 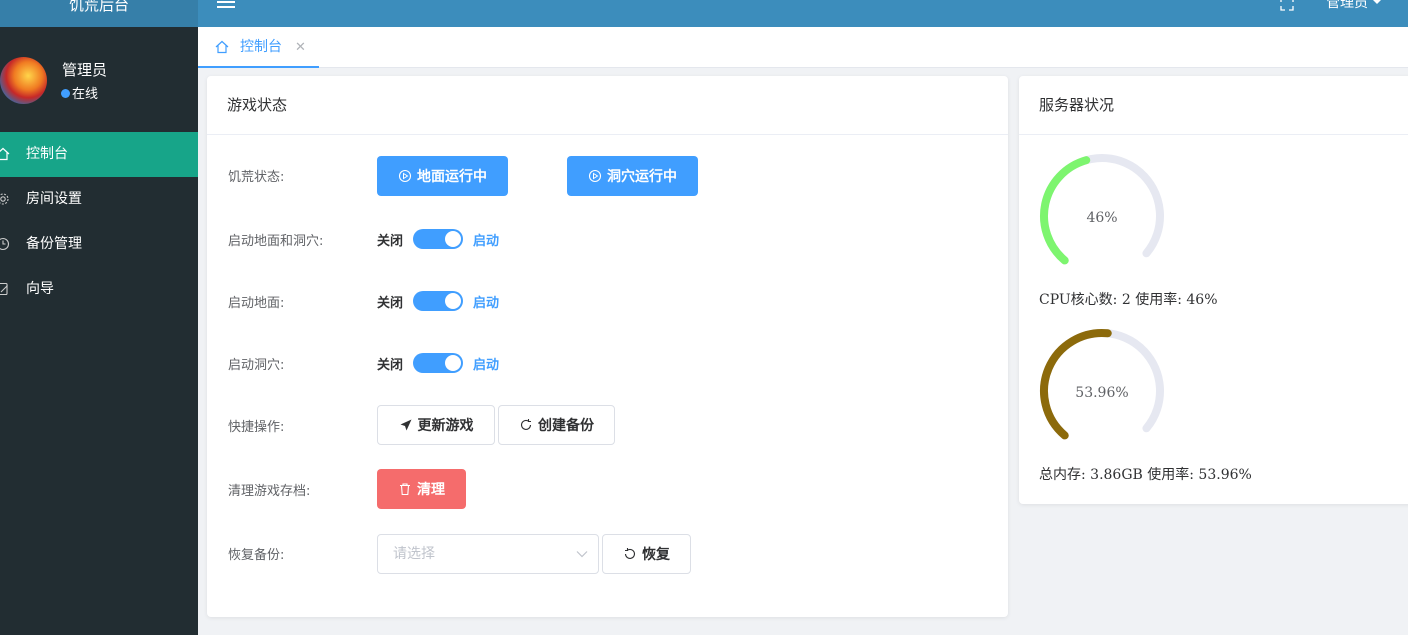 I want to click on tab-label: 控制台, so click(x=261, y=47).